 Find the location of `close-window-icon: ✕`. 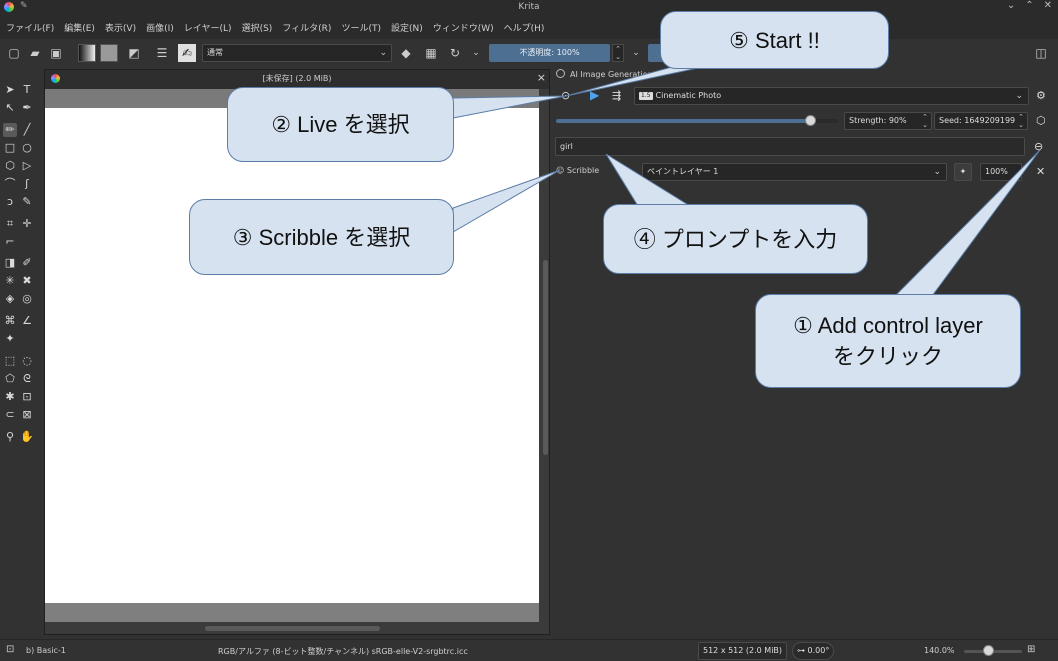

close-window-icon: ✕ is located at coordinates (1048, 5).